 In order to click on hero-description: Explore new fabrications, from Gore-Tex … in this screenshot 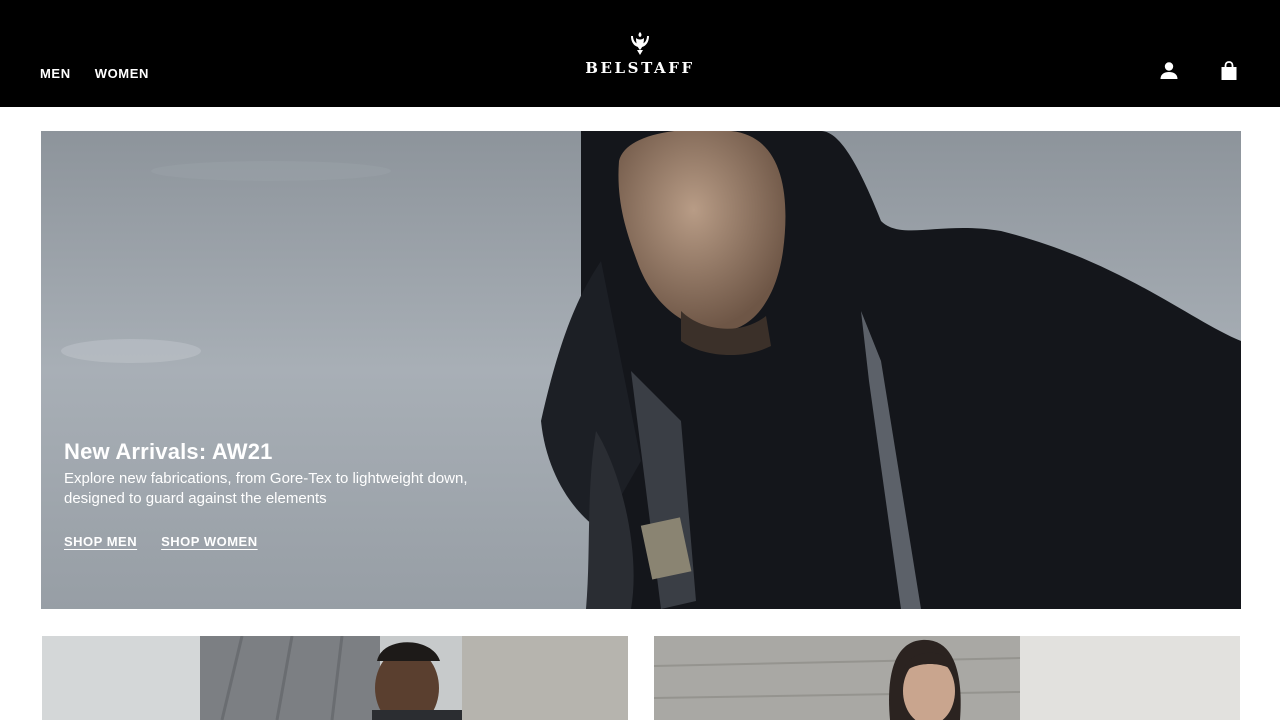, I will do `click(294, 489)`.